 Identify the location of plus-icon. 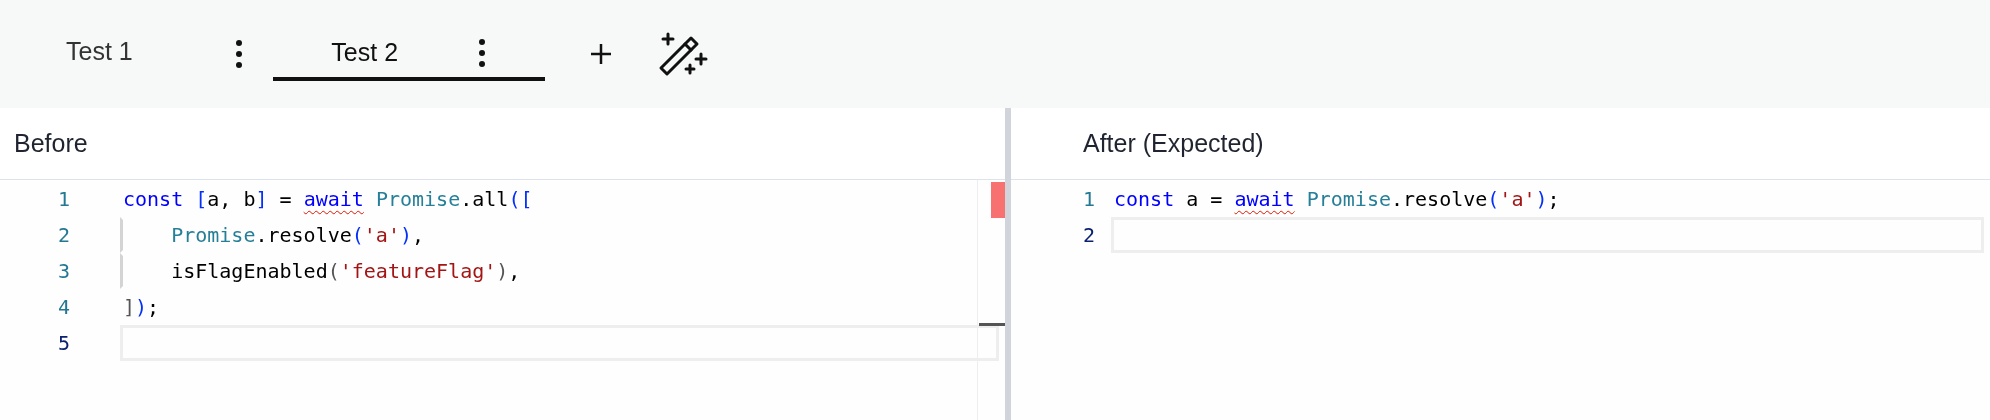
(600, 54).